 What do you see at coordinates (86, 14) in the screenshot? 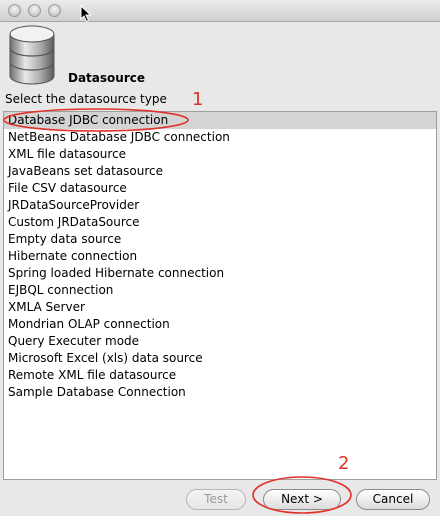
I see `mouse-cursor-icon` at bounding box center [86, 14].